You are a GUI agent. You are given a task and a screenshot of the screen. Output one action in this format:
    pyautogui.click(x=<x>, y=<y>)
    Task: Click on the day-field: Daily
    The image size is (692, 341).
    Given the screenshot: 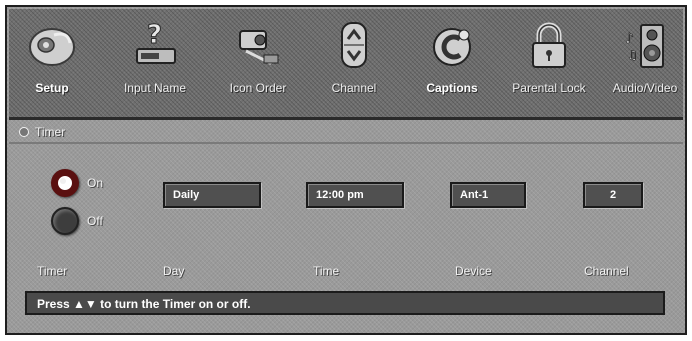 What is the action you would take?
    pyautogui.click(x=212, y=195)
    